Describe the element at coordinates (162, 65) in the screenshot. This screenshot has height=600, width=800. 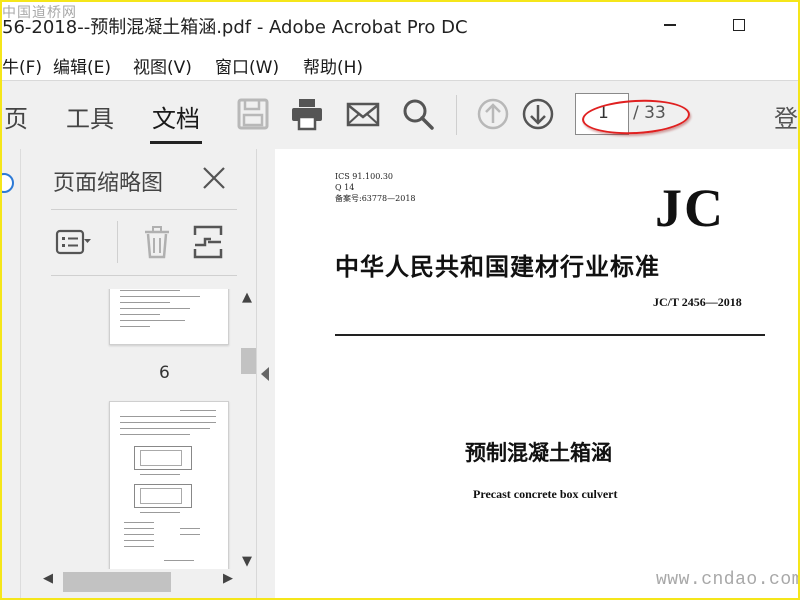
I see `menu-view: 视图(V)` at that location.